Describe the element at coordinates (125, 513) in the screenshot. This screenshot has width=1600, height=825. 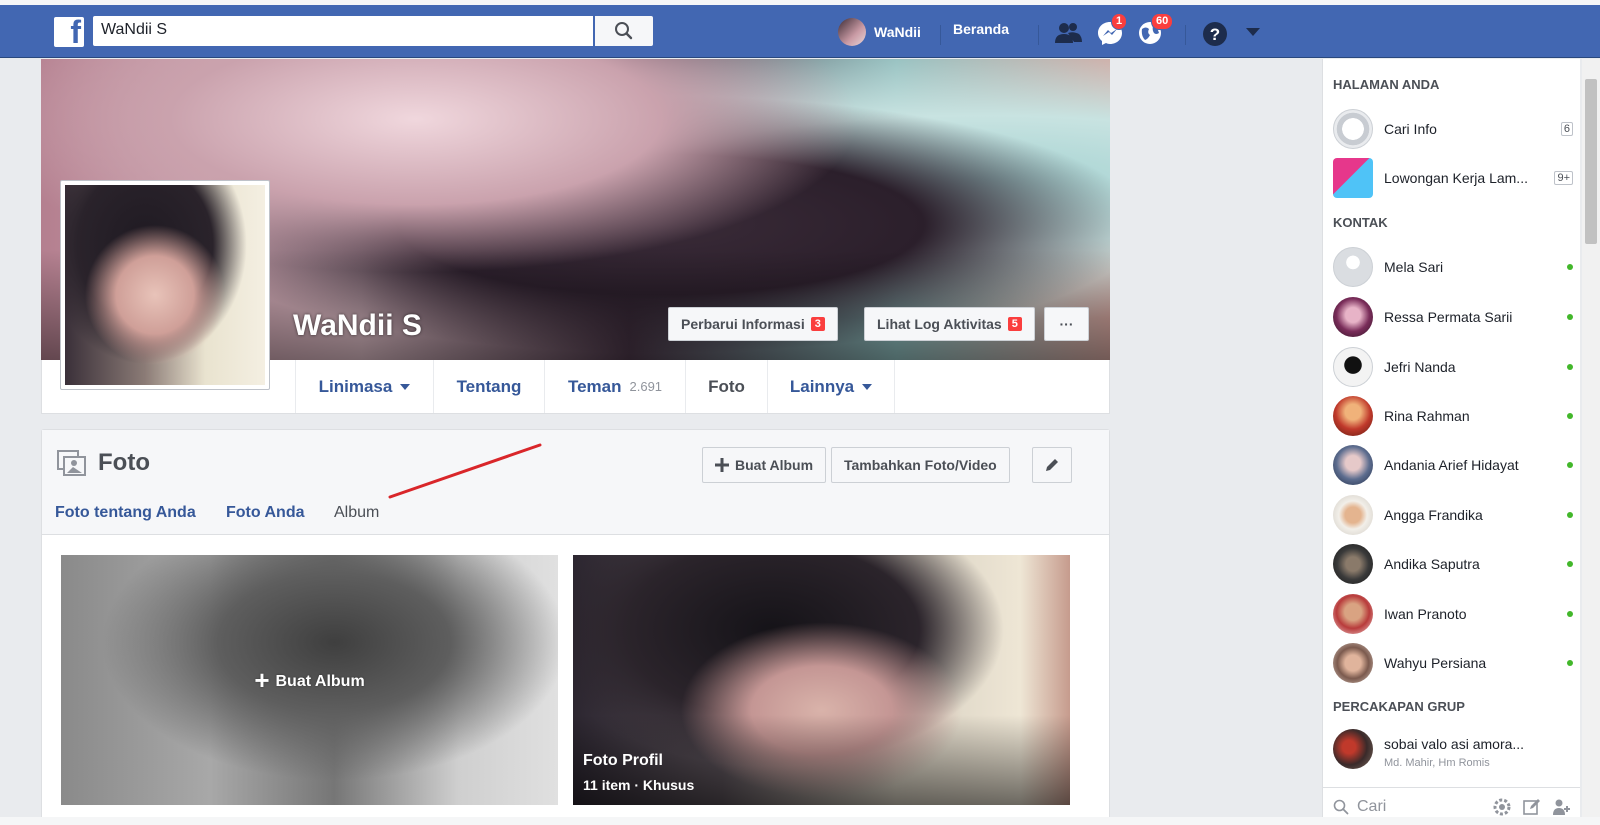
I see `subtab-photos-of-you: Foto tentang Anda` at that location.